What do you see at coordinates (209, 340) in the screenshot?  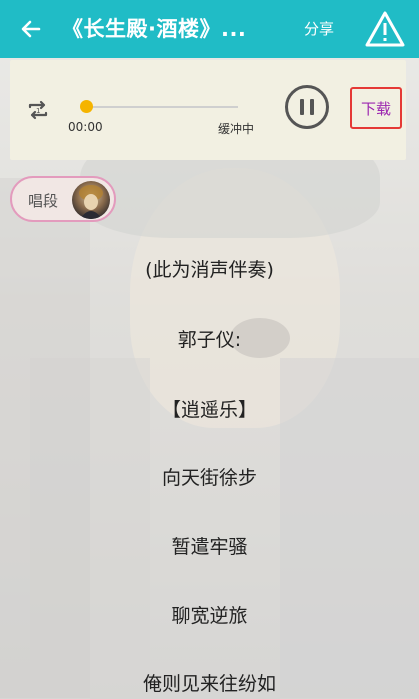 I see `lyric-line: 郭子仪:` at bounding box center [209, 340].